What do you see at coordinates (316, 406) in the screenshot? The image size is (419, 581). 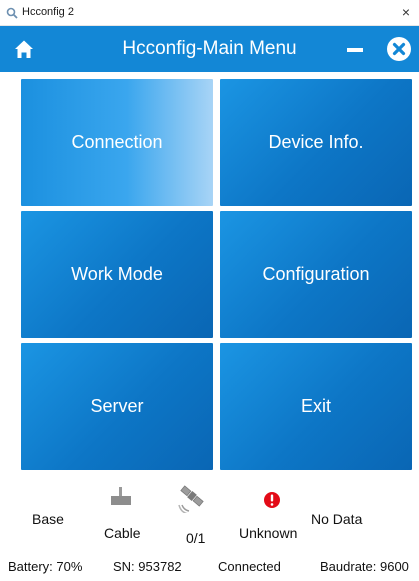 I see `exit-tile: Exit` at bounding box center [316, 406].